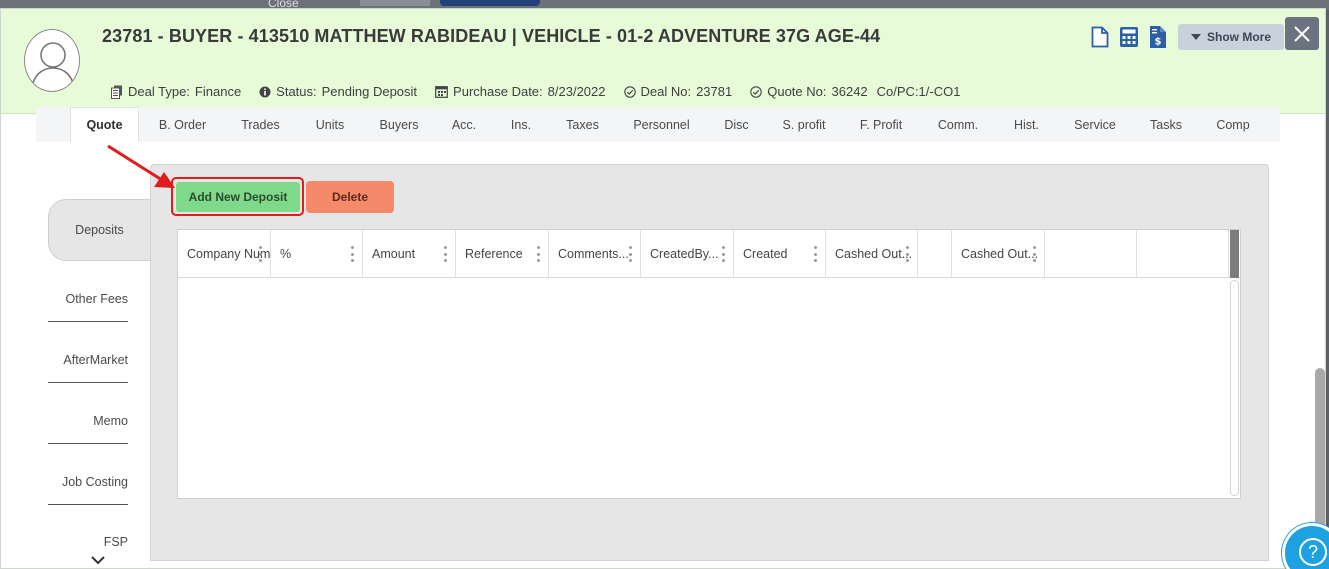 The height and width of the screenshot is (569, 1329). What do you see at coordinates (116, 92) in the screenshot?
I see `copy-icon` at bounding box center [116, 92].